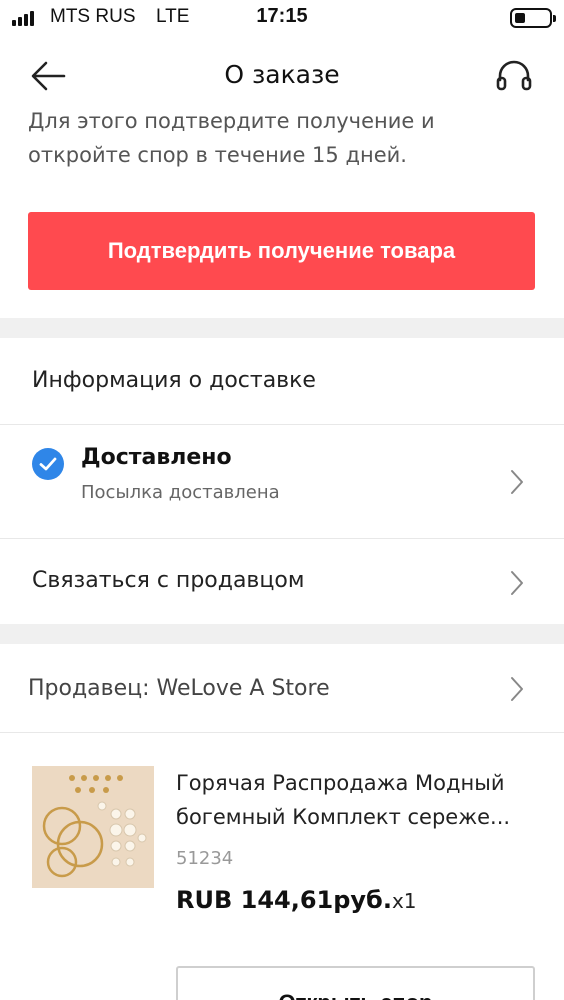  I want to click on earrings-set-image, so click(93, 827).